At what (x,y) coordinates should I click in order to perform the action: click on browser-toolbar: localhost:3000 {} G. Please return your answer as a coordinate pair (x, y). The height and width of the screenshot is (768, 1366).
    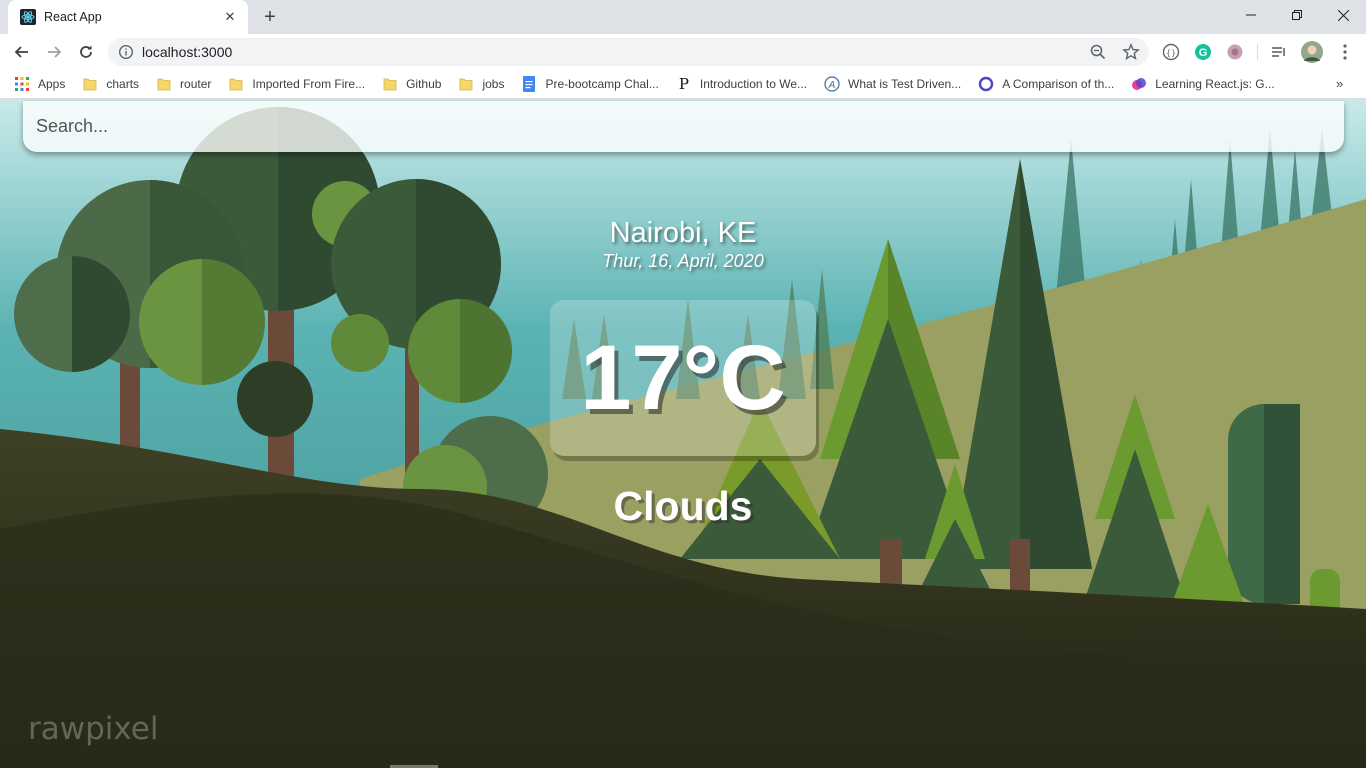
    Looking at the image, I should click on (683, 52).